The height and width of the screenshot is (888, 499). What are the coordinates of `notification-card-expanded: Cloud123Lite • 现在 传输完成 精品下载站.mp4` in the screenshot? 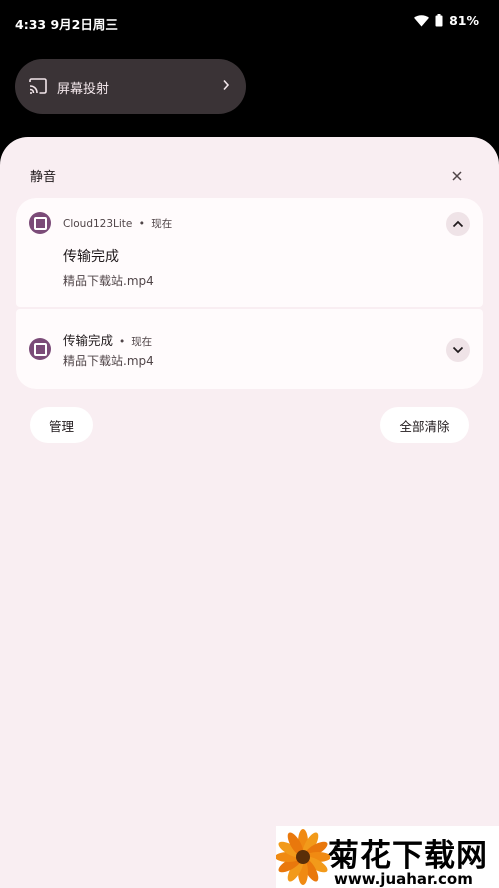 It's located at (249, 252).